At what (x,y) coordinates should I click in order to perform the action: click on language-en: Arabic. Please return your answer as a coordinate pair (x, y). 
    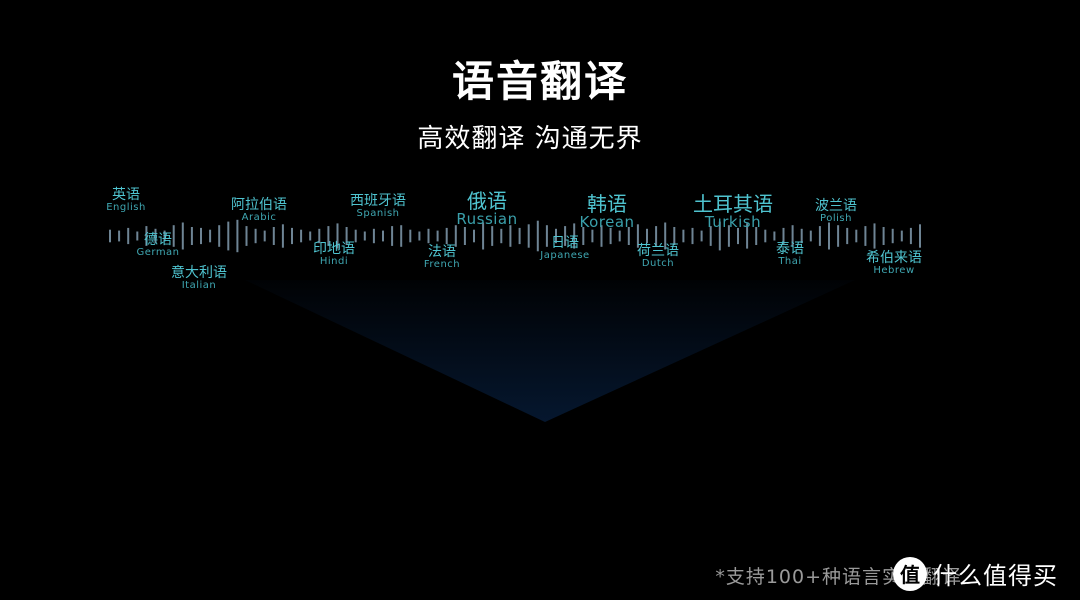
    Looking at the image, I should click on (259, 217).